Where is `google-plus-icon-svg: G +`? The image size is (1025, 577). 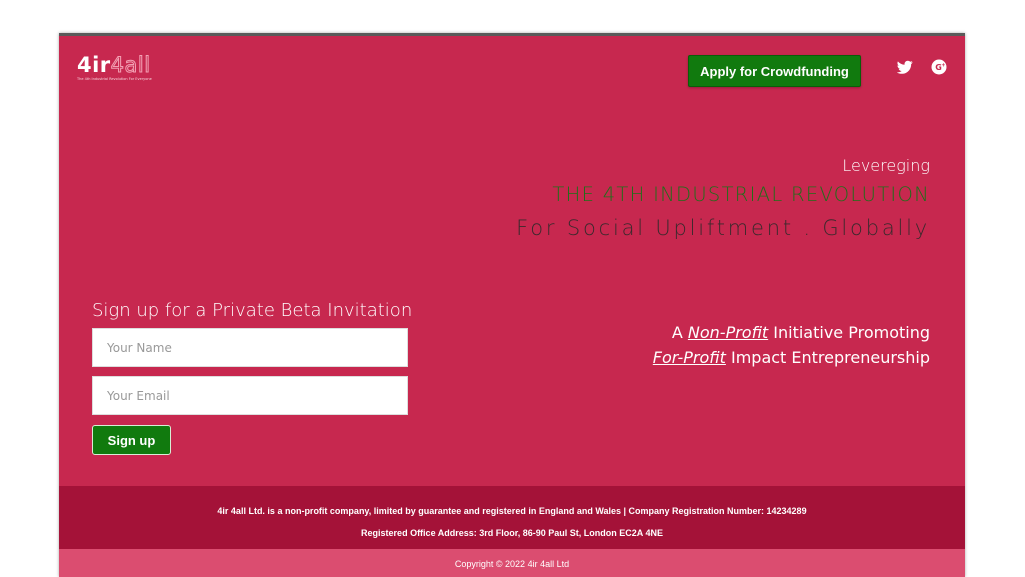
google-plus-icon-svg: G + is located at coordinates (939, 67).